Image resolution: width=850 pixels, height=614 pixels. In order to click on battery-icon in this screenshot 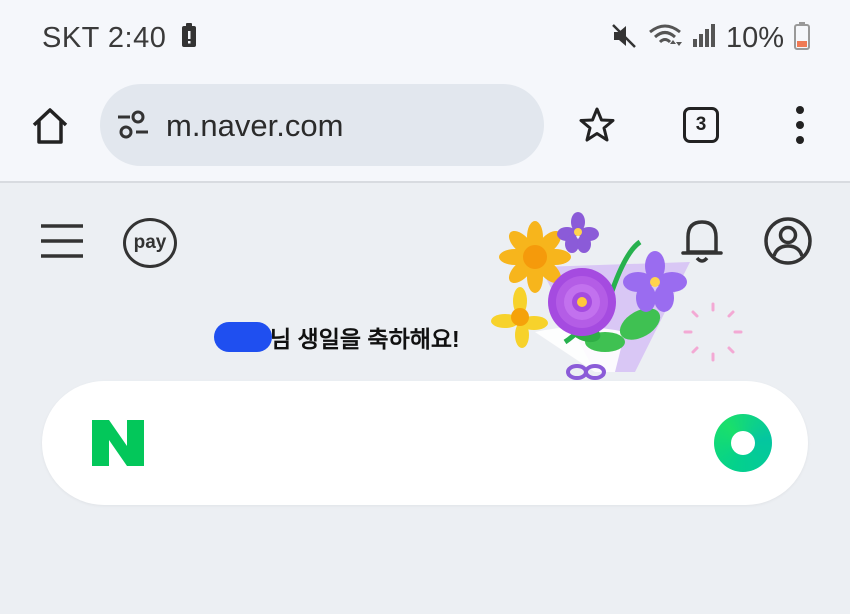, I will do `click(802, 38)`.